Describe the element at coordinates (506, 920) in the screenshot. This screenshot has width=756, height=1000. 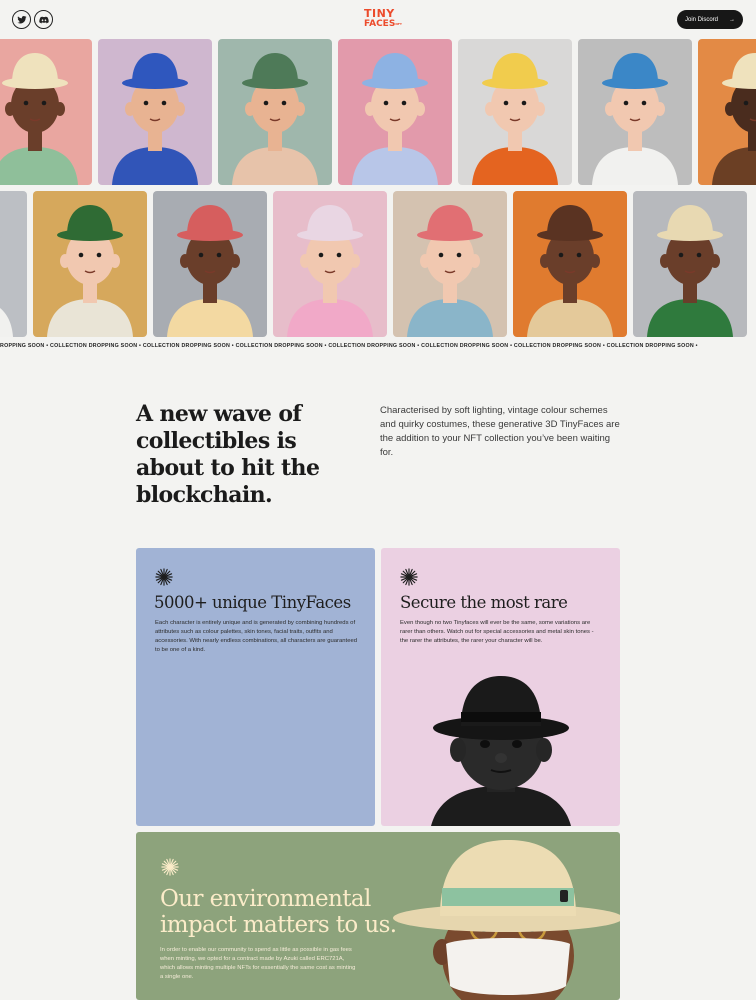
I see `straw-hat-character-illustration` at that location.